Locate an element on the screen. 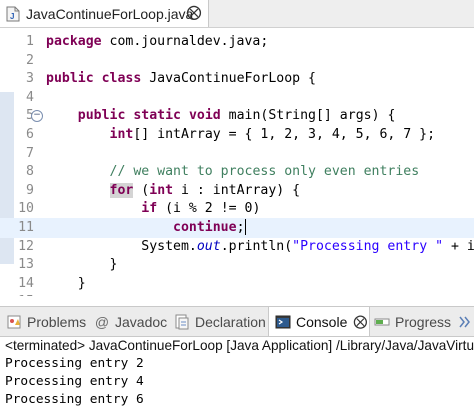 The width and height of the screenshot is (474, 412). line-number: 7 is located at coordinates (30, 153).